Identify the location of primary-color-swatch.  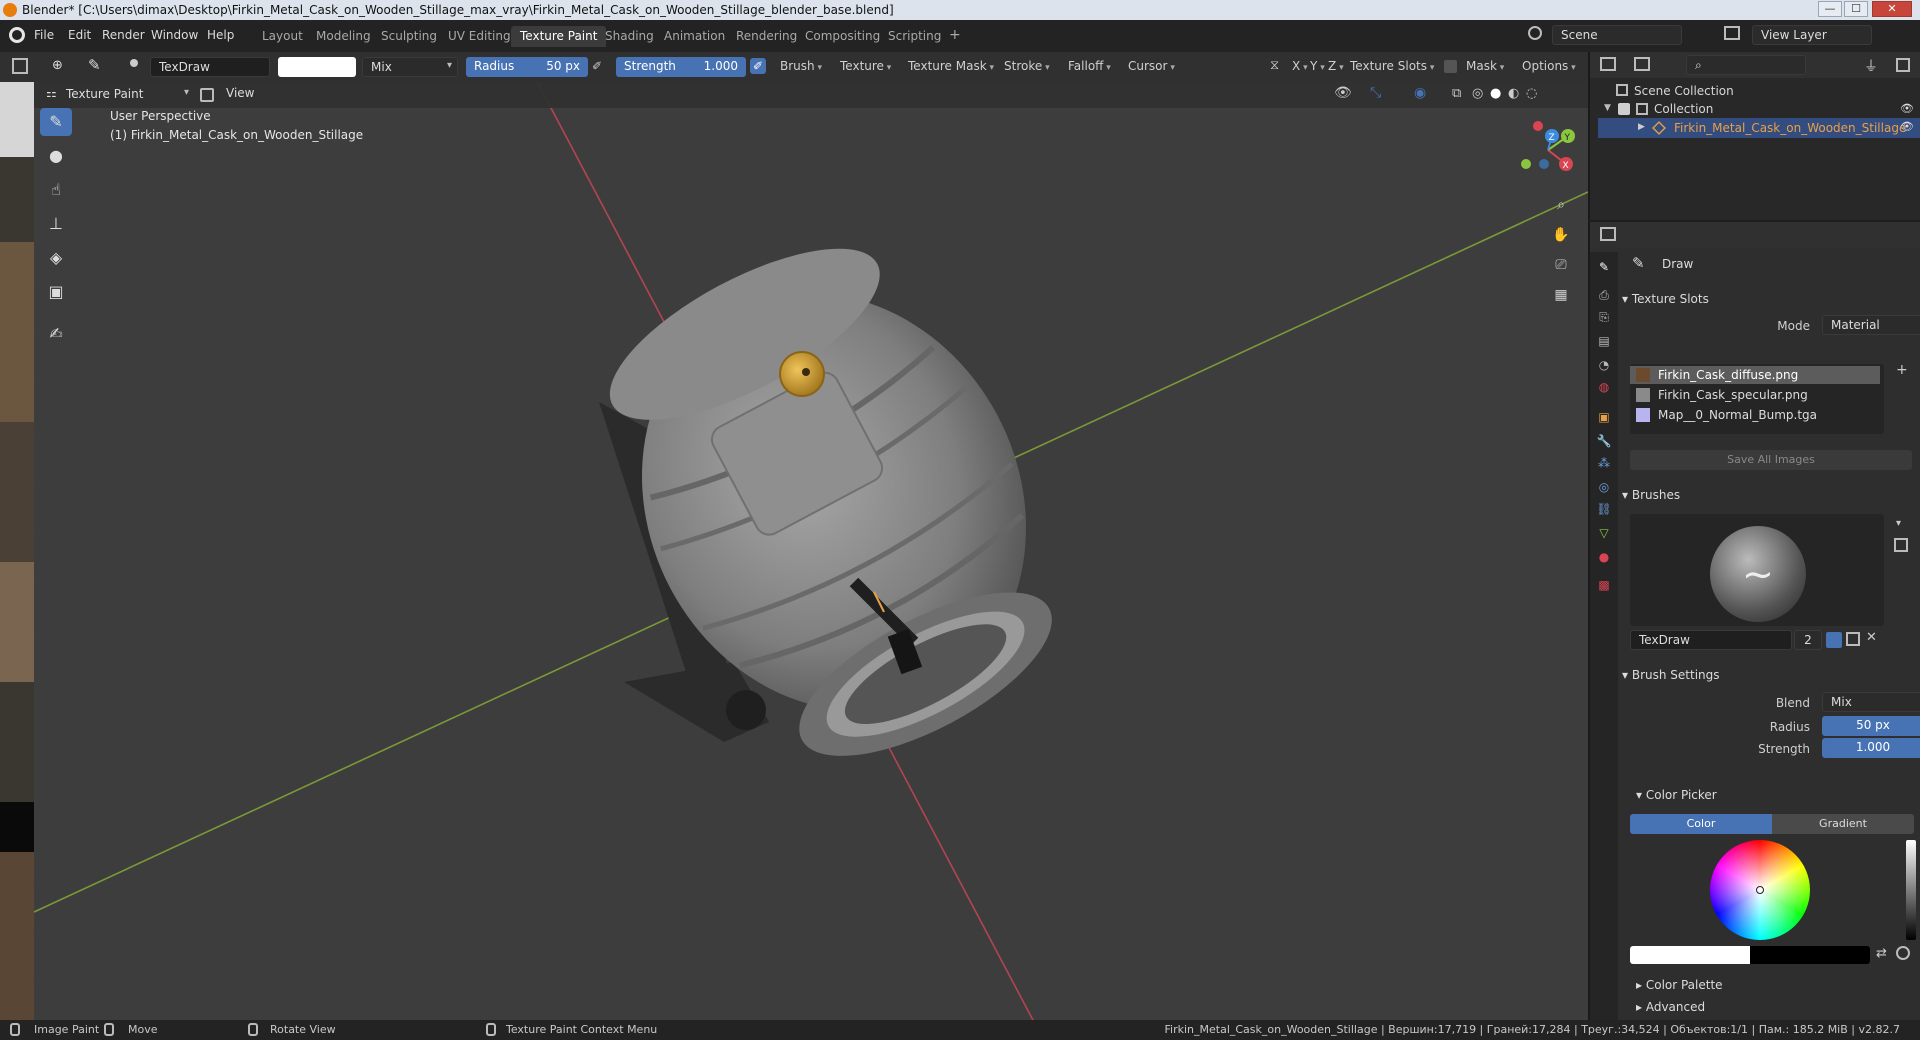
(1690, 955).